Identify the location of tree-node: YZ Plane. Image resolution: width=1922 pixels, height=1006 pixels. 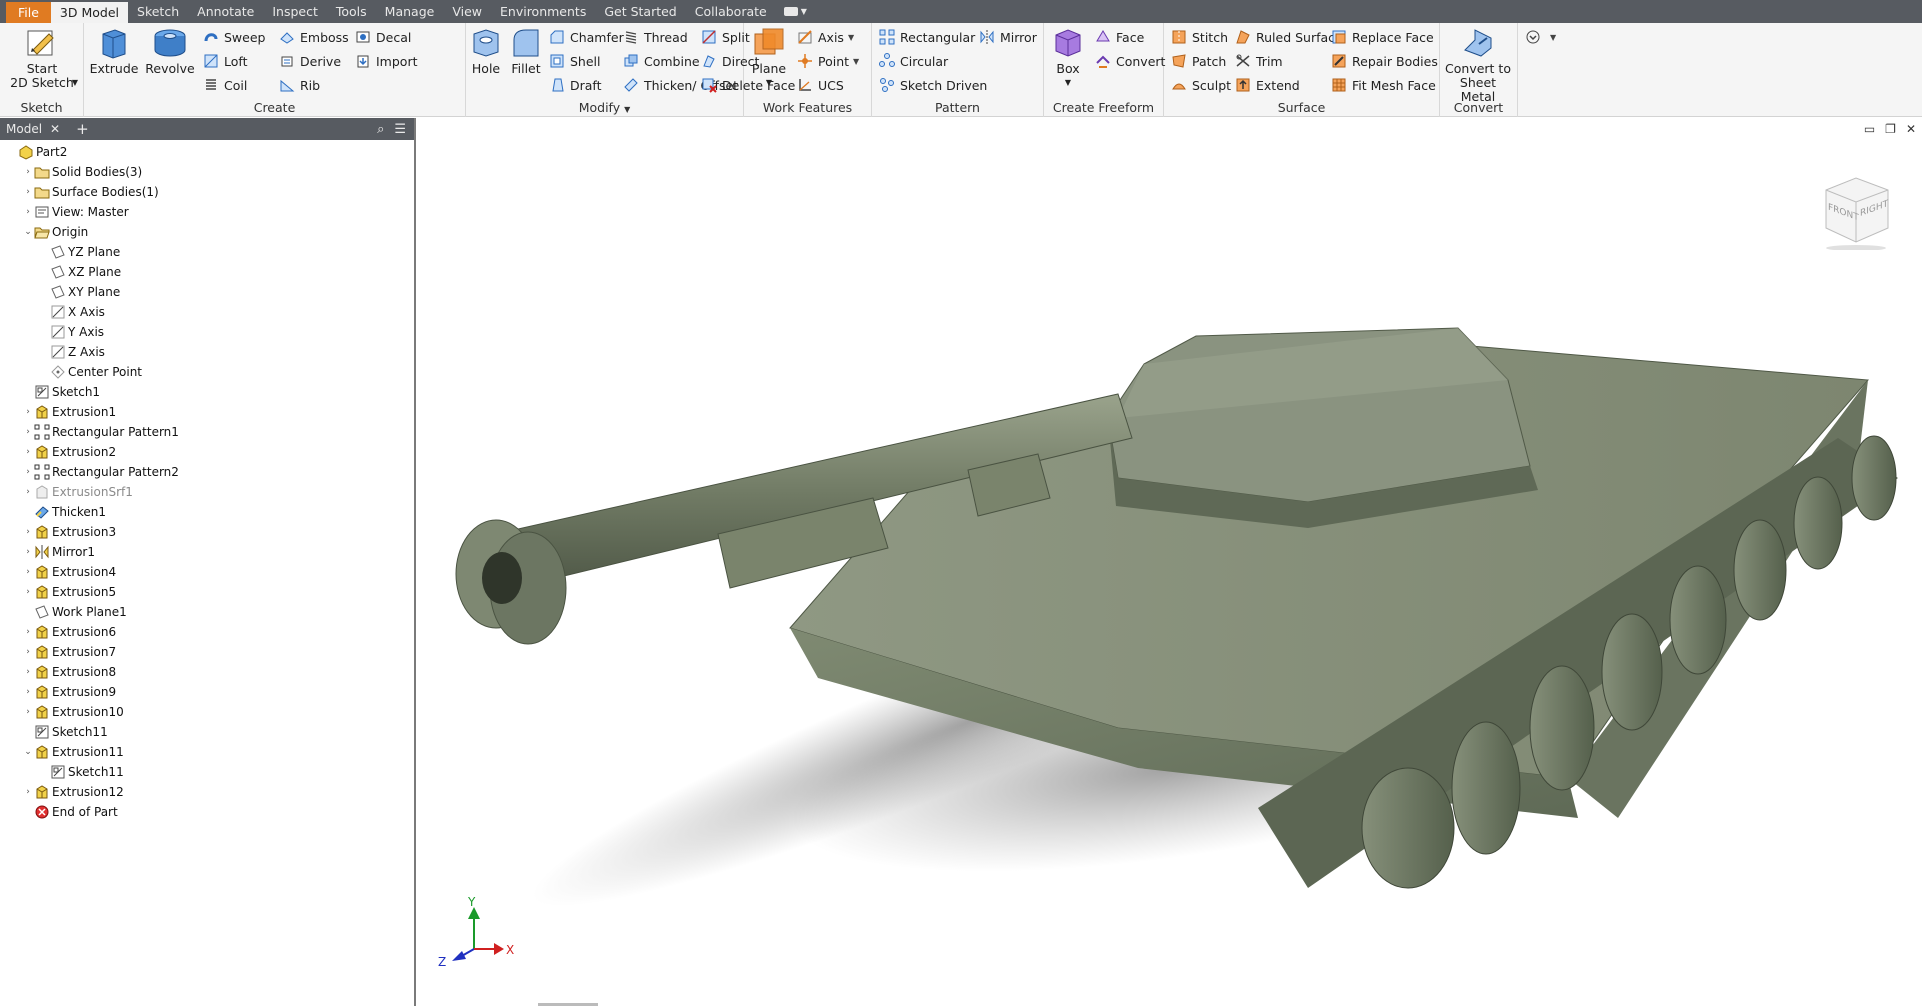
(207, 252).